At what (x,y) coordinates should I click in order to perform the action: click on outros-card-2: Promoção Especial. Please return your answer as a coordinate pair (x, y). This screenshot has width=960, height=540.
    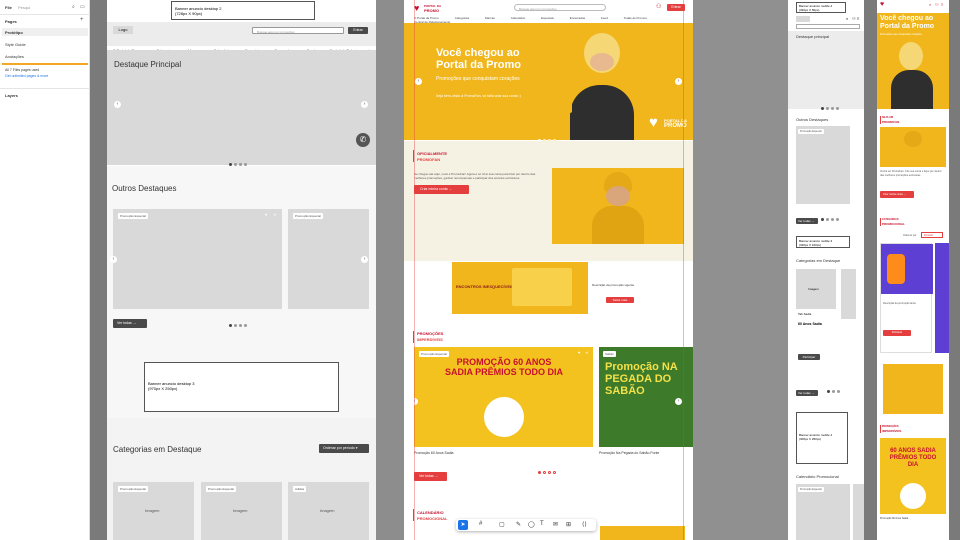
    Looking at the image, I should click on (328, 259).